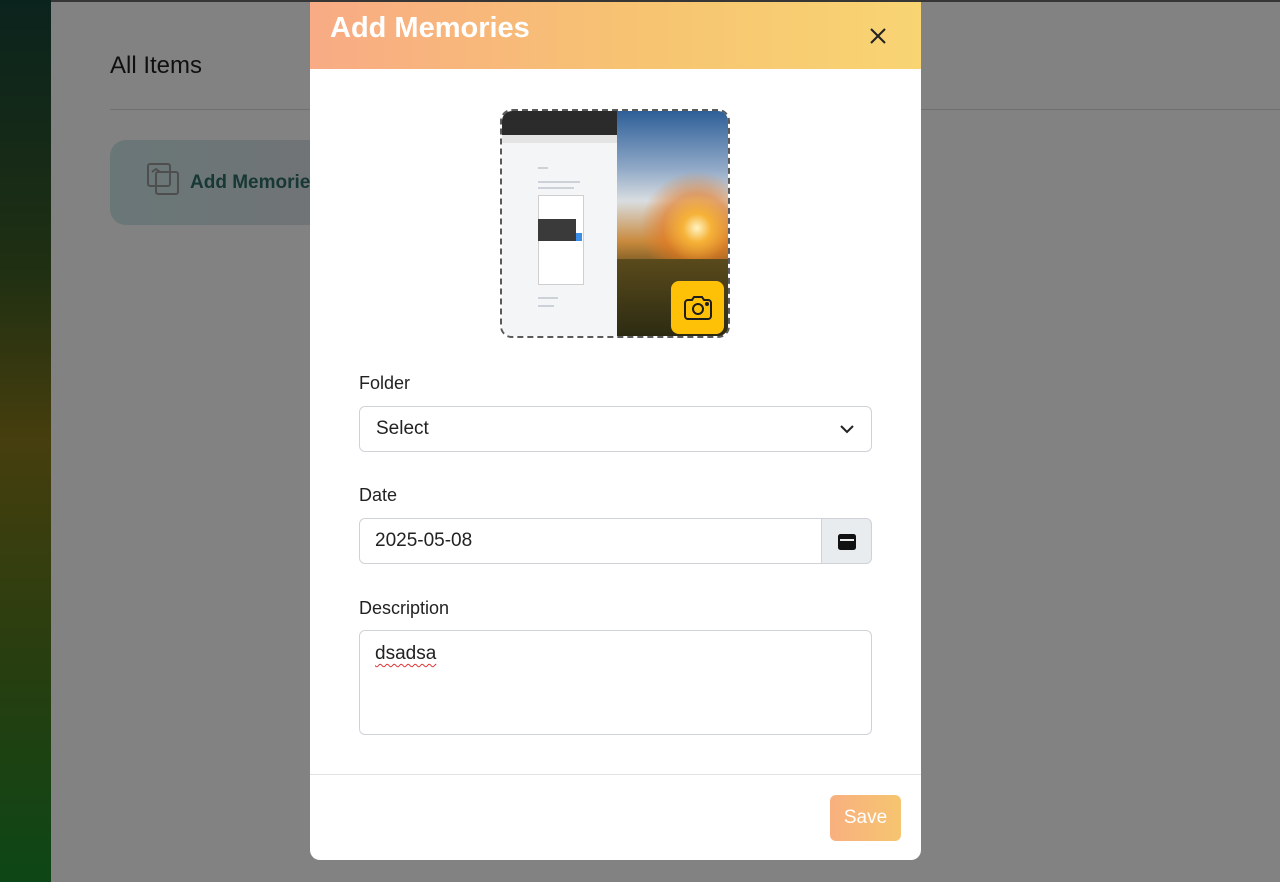  Describe the element at coordinates (615, 682) in the screenshot. I see `description-textarea: dsadsa` at that location.